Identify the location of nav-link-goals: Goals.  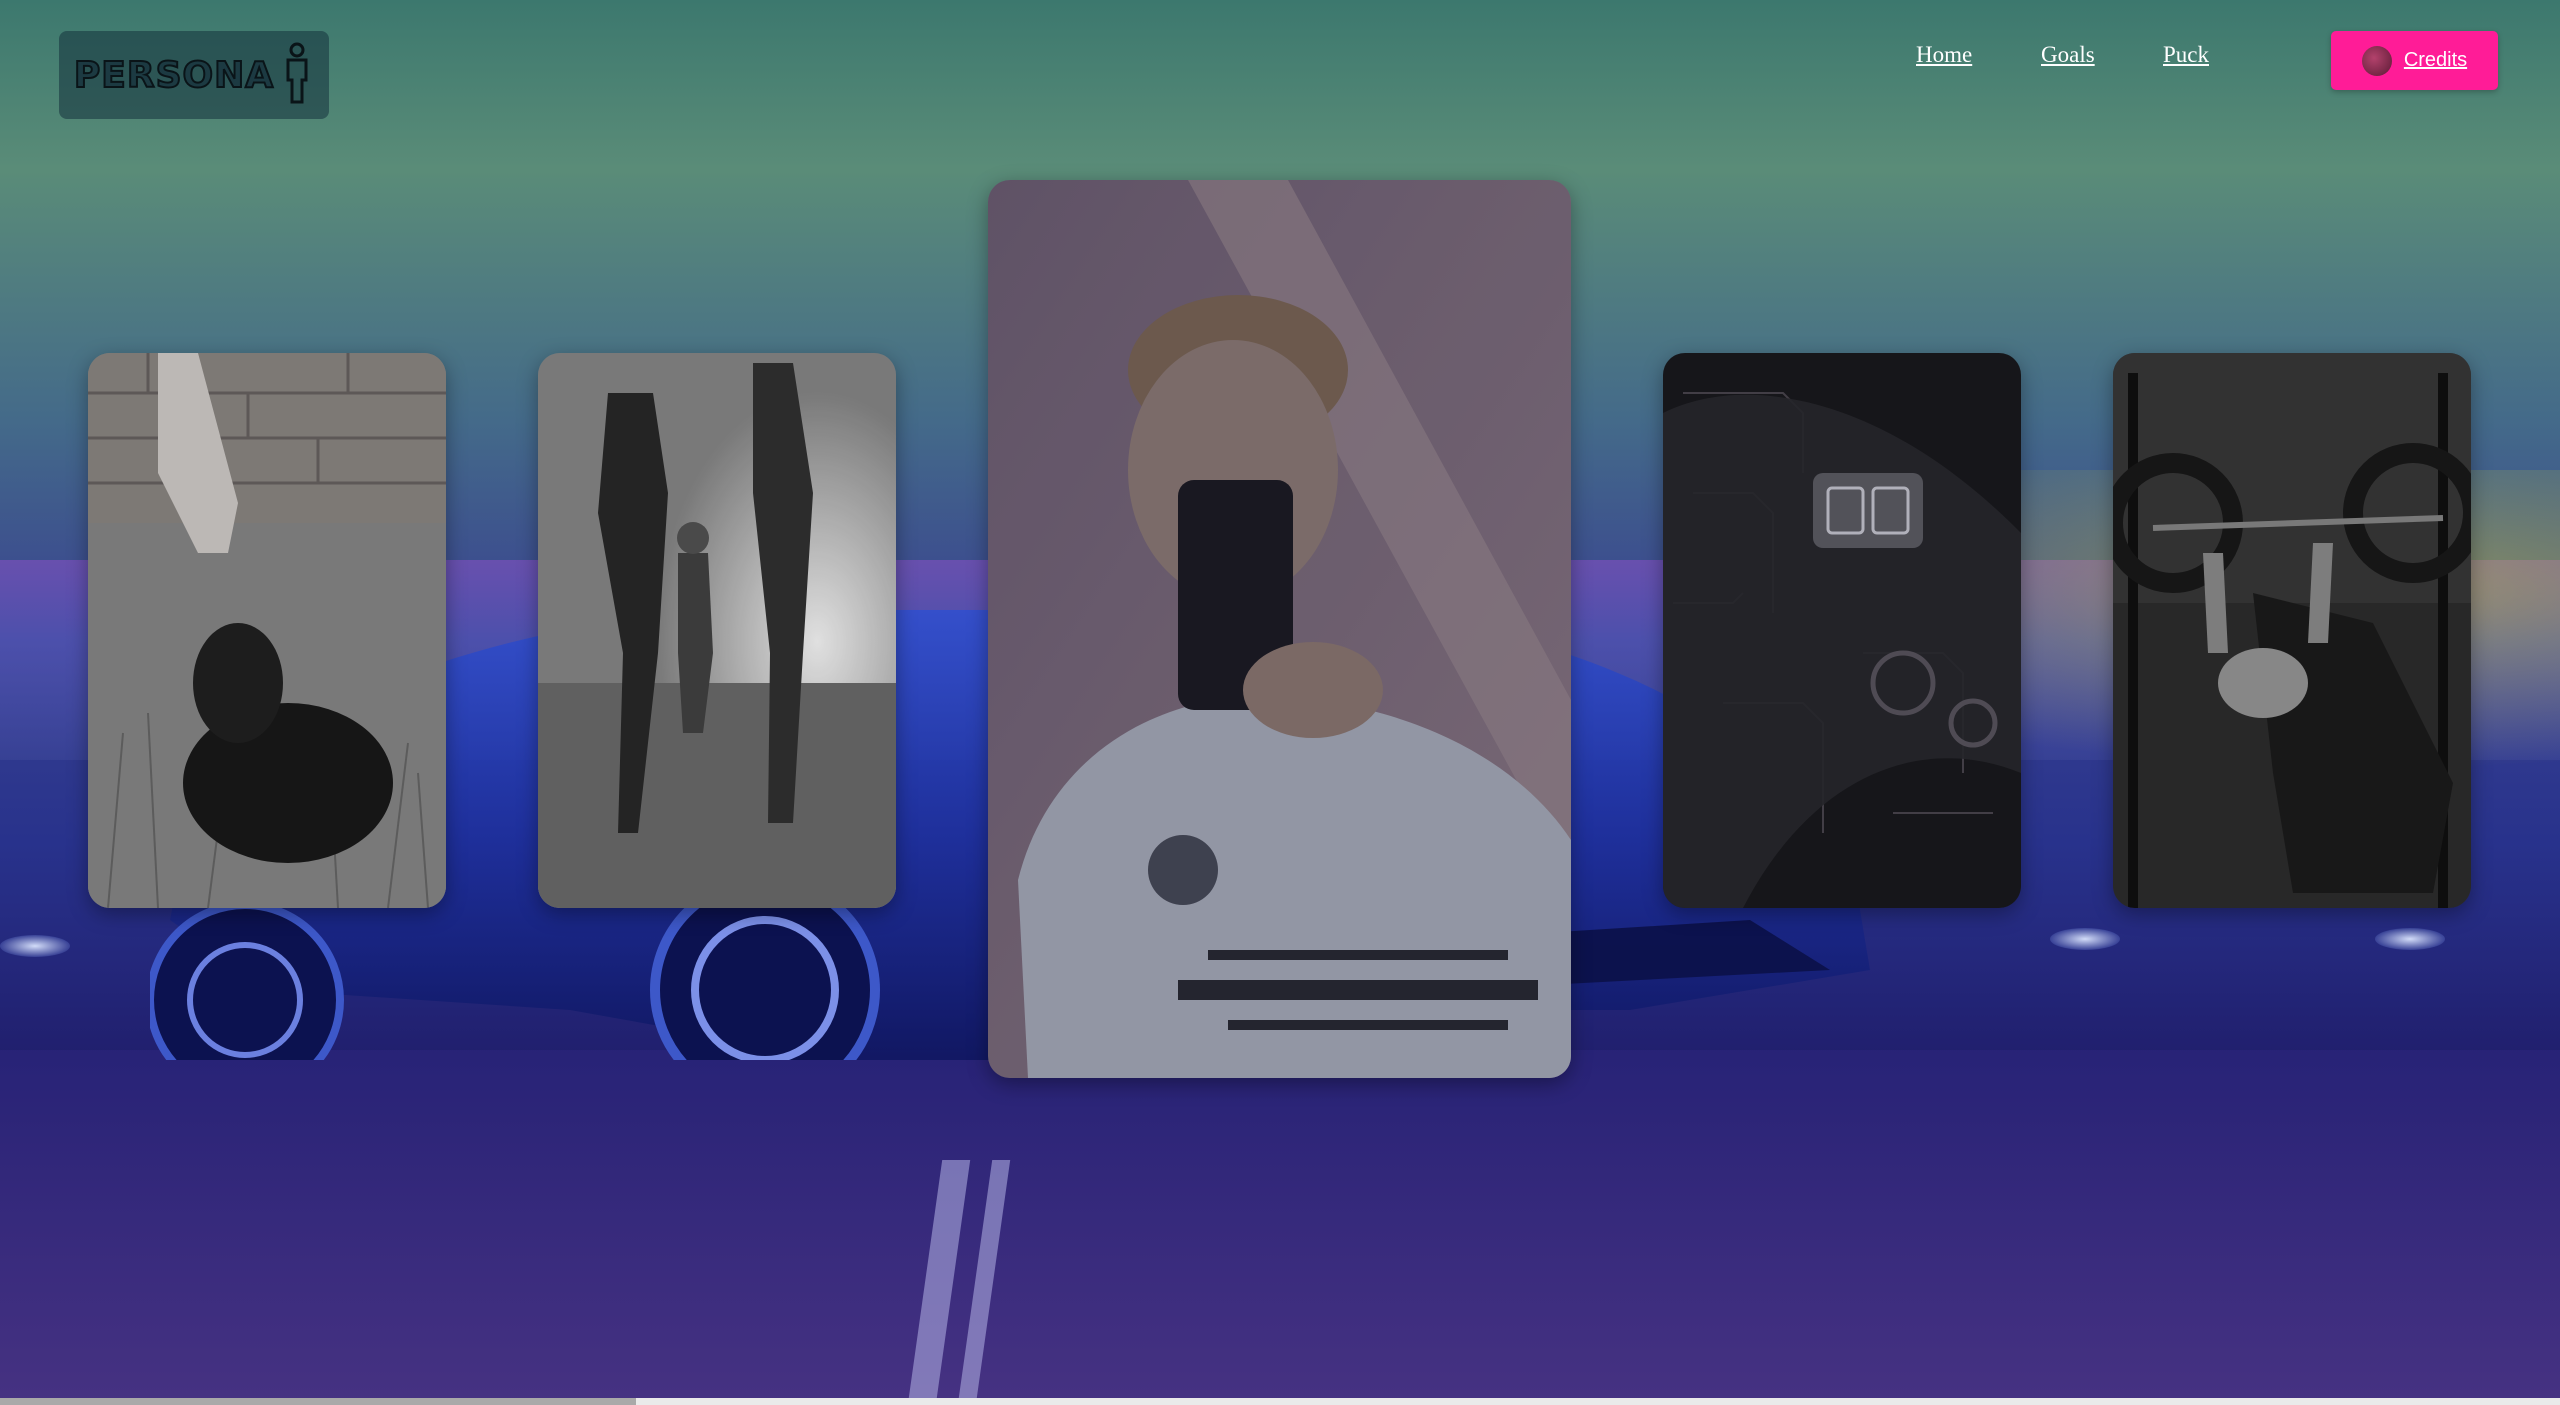
(2068, 55).